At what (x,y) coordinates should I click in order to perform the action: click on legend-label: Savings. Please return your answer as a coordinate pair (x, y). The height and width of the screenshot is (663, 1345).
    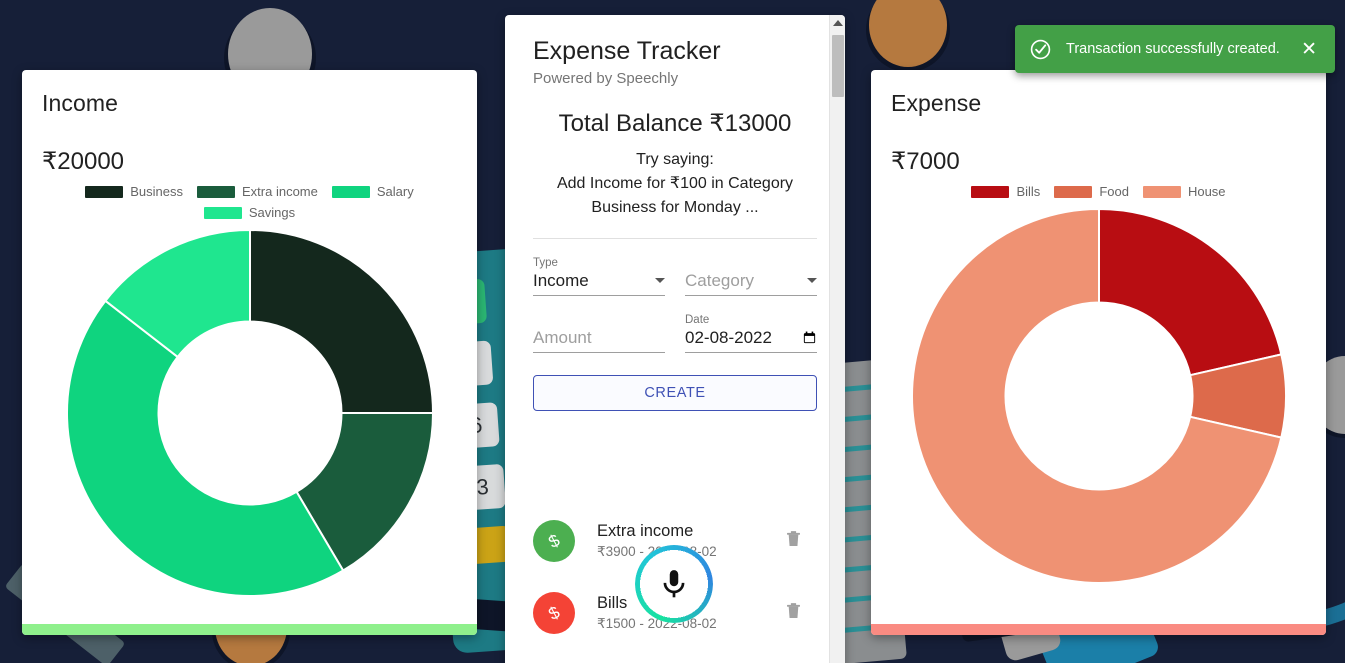
    Looking at the image, I should click on (272, 212).